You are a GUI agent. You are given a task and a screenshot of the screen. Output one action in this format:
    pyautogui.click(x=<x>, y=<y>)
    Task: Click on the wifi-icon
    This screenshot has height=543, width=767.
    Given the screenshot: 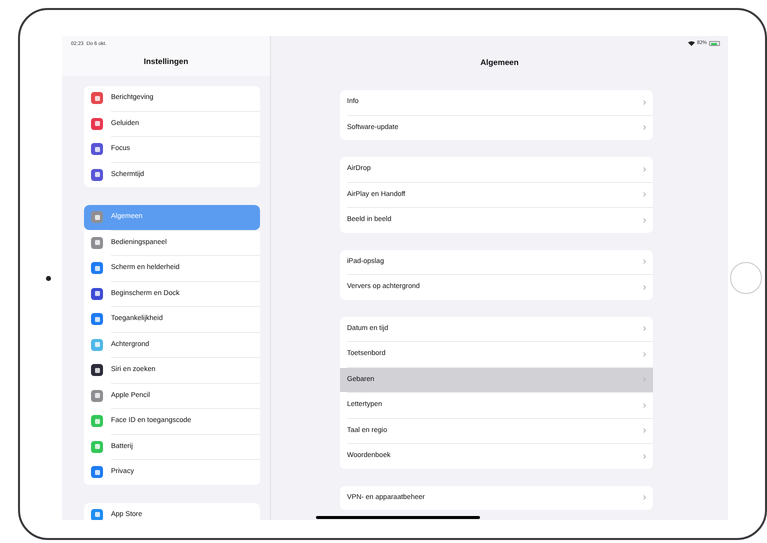 What is the action you would take?
    pyautogui.click(x=691, y=43)
    